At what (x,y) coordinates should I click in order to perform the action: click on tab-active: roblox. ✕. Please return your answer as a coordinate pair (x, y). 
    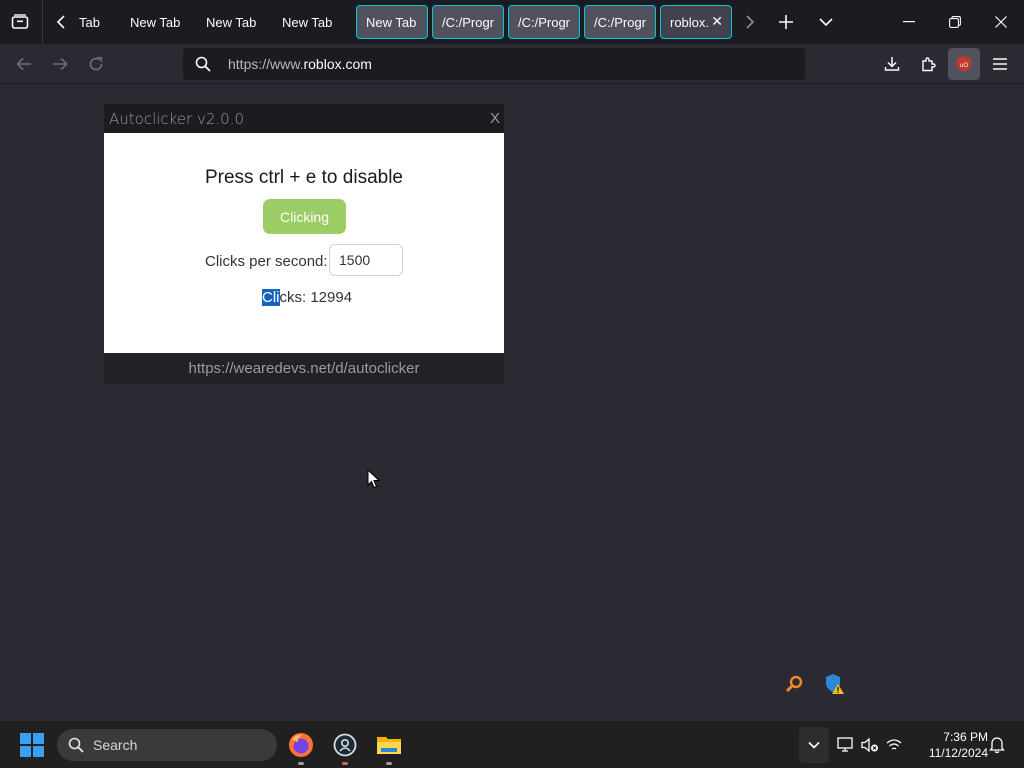
    Looking at the image, I should click on (696, 22).